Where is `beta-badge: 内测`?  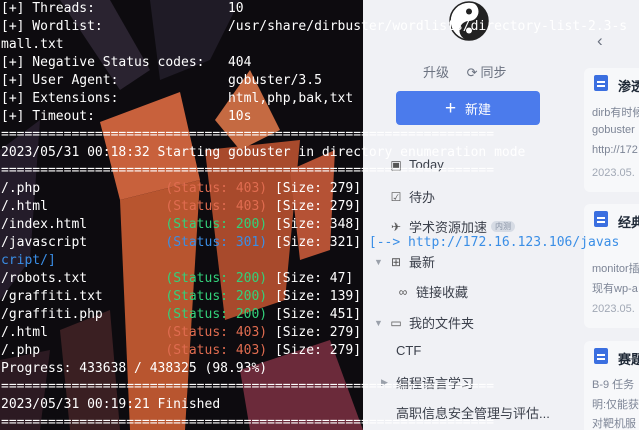 beta-badge: 内测 is located at coordinates (503, 226).